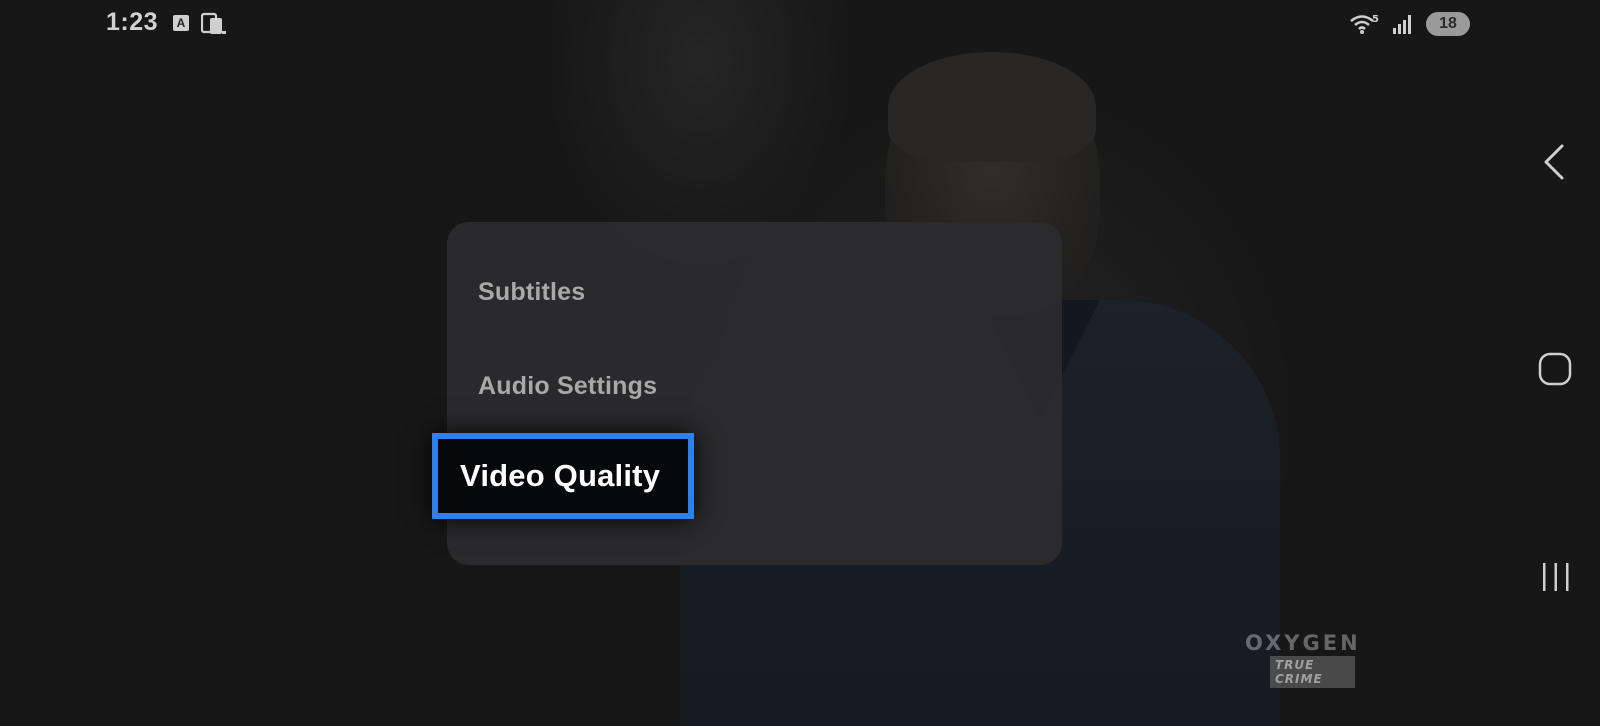 The height and width of the screenshot is (726, 1600). I want to click on status-time: 1:23, so click(132, 22).